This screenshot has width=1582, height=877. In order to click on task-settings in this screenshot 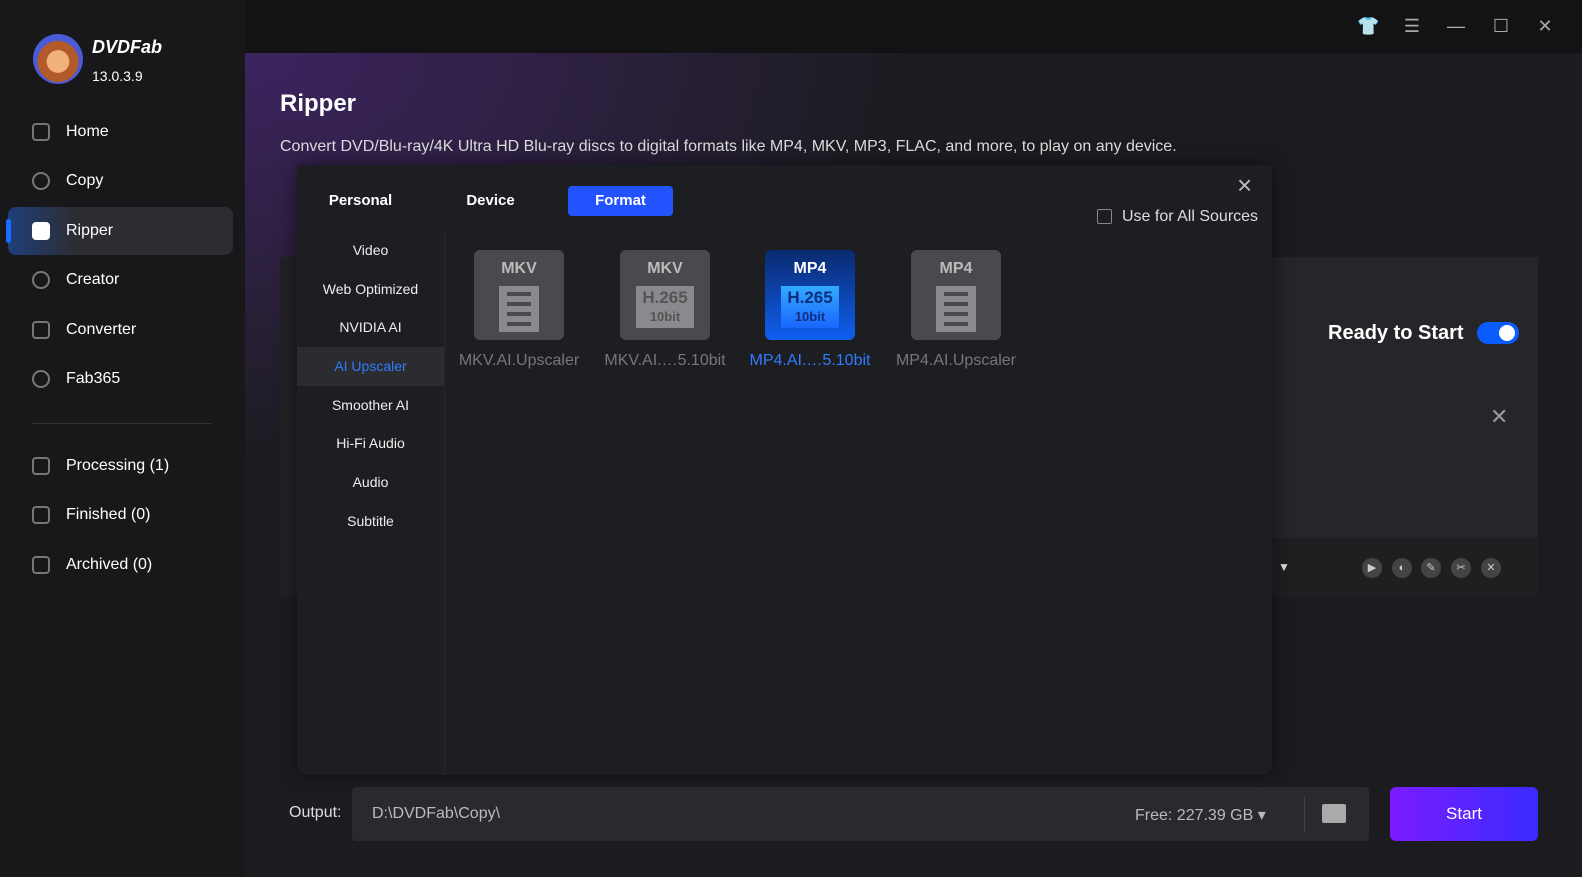, I will do `click(1405, 398)`.